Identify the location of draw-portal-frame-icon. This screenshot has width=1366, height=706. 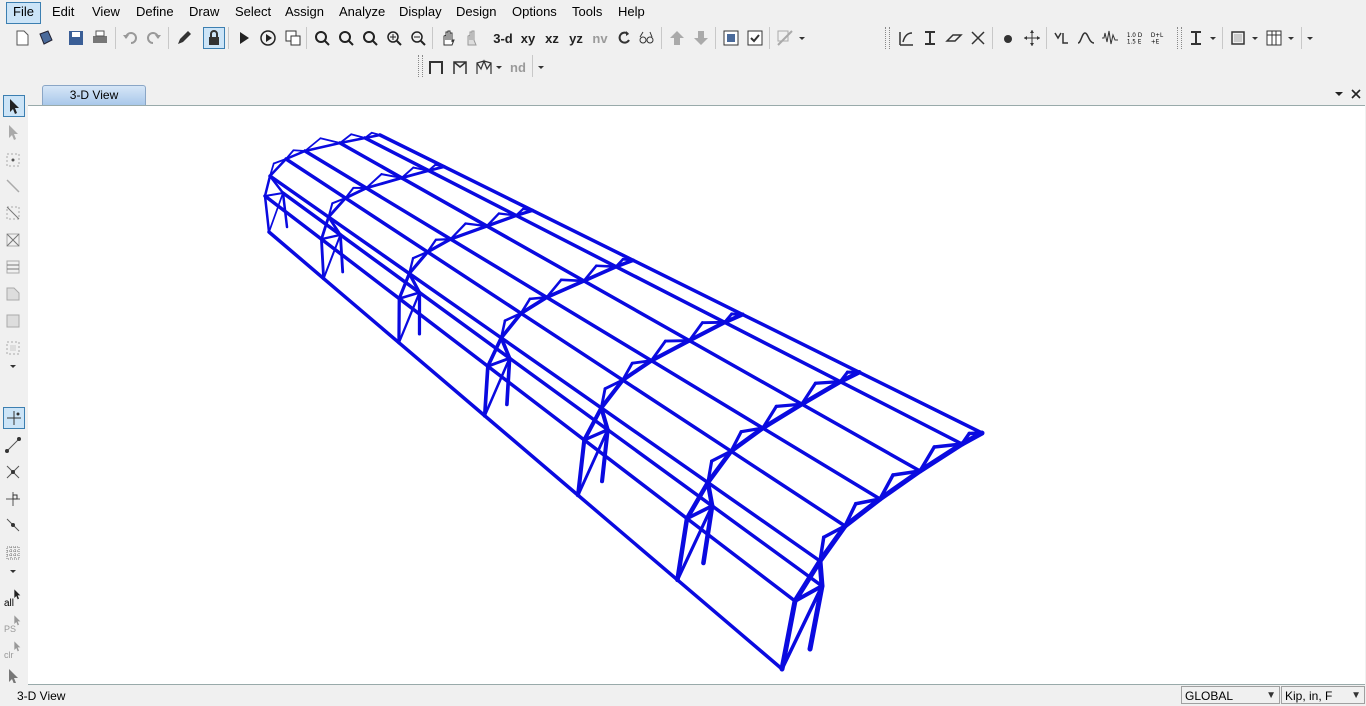
(436, 67).